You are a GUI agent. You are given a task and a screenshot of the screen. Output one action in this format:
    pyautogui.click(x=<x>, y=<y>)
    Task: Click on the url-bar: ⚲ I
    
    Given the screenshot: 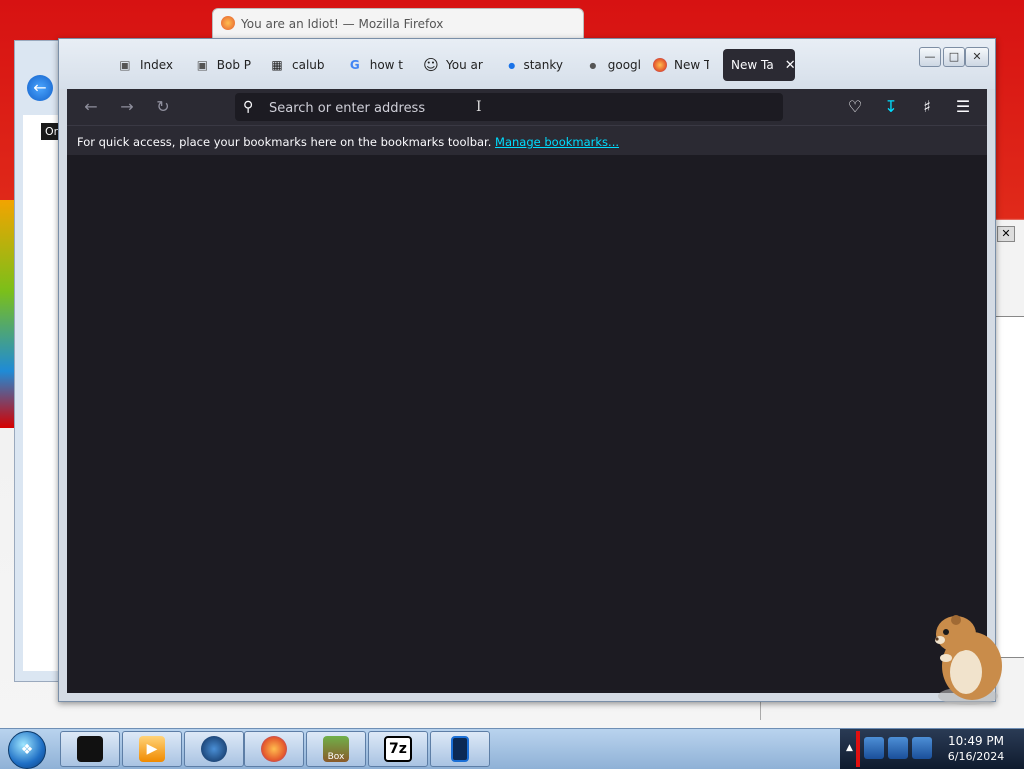 What is the action you would take?
    pyautogui.click(x=509, y=107)
    